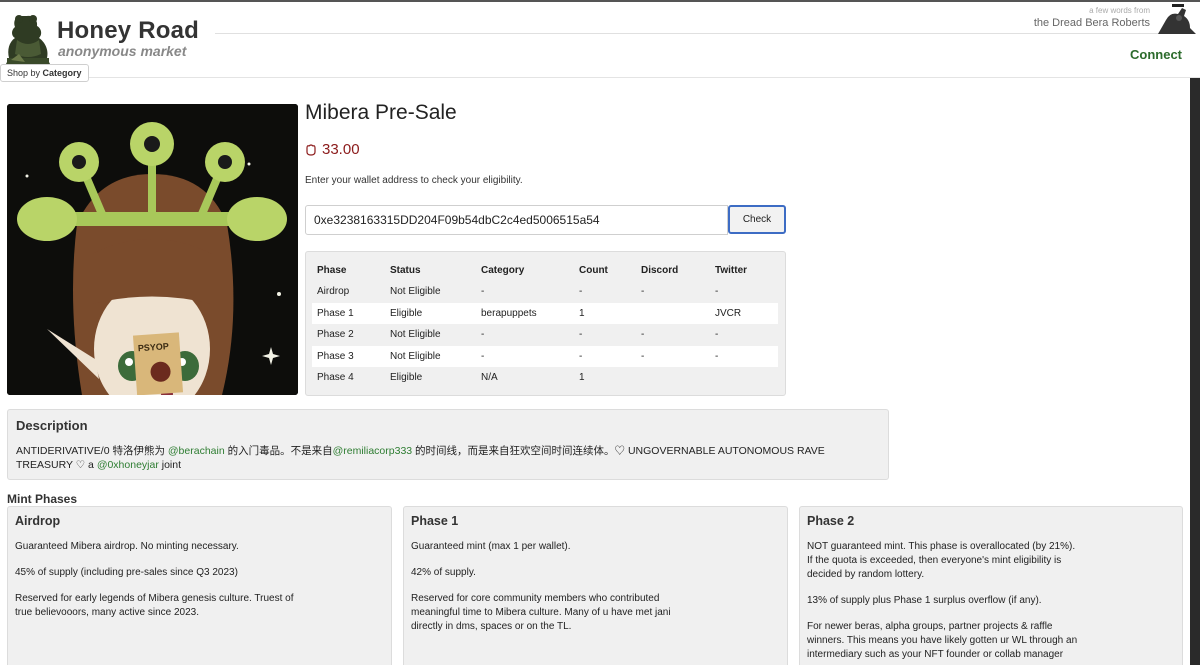 This screenshot has width=1200, height=665. I want to click on quote-link: the Dread Bera Roberts, so click(1092, 23).